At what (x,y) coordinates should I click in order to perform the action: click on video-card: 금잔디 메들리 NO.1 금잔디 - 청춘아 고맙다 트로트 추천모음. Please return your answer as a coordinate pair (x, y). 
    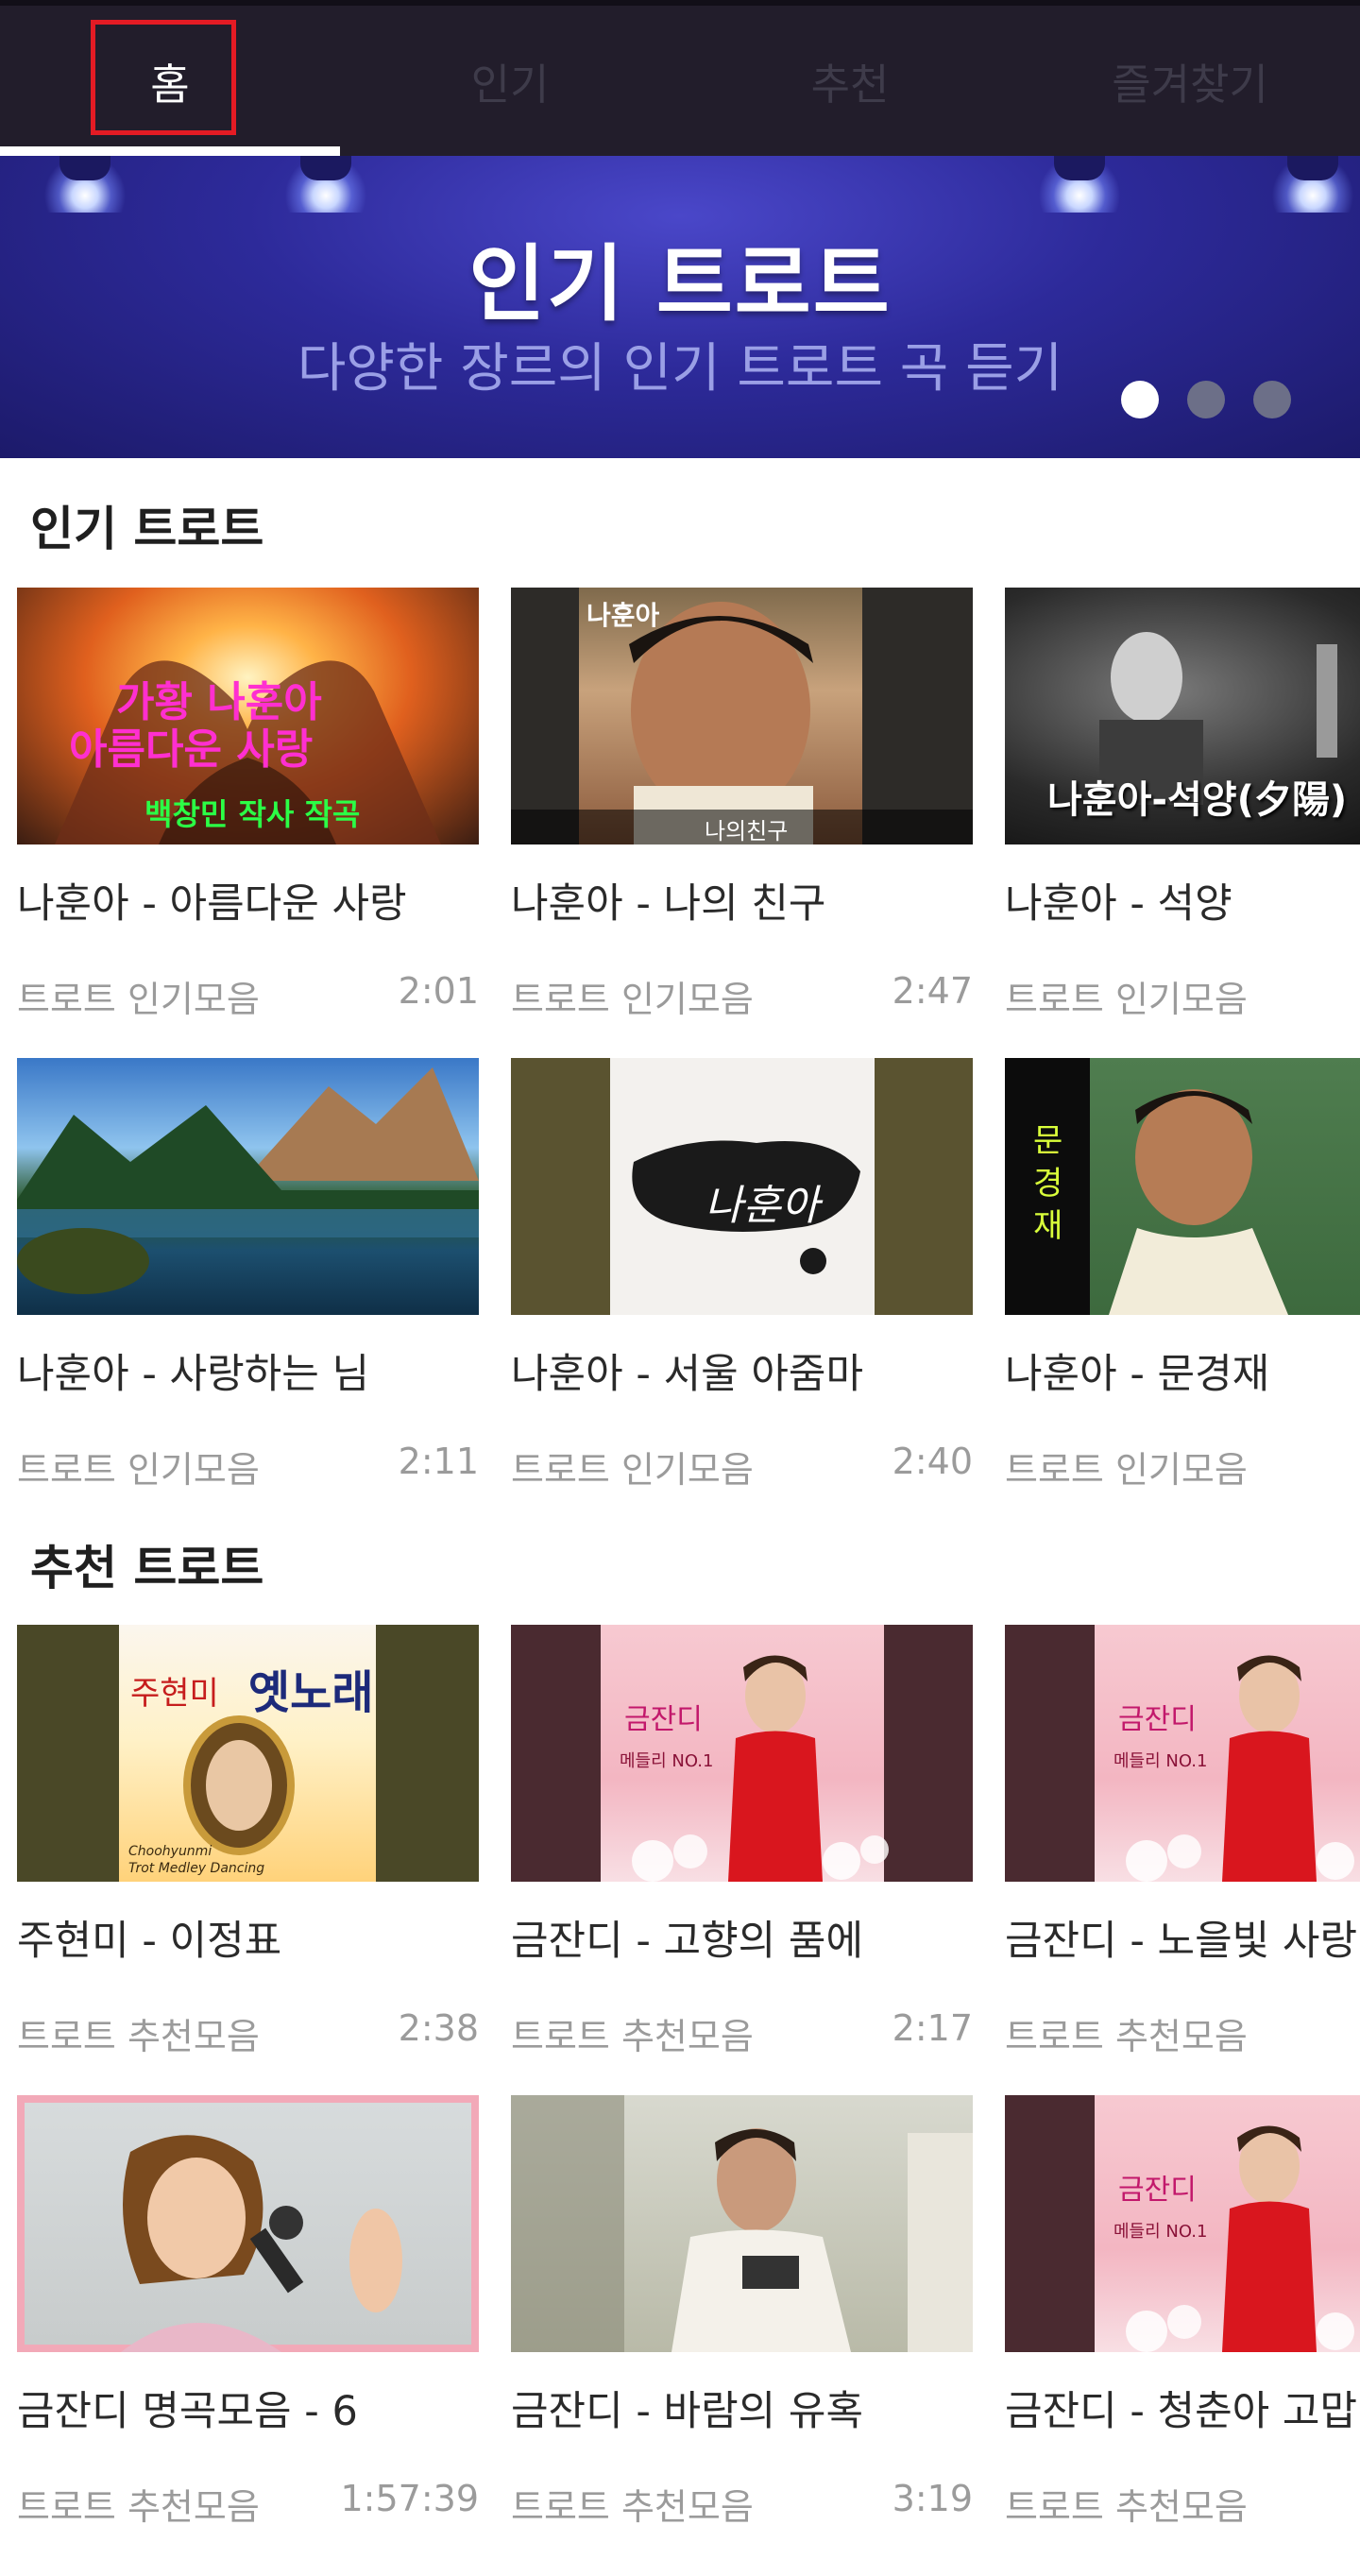
    Looking at the image, I should click on (1182, 2317).